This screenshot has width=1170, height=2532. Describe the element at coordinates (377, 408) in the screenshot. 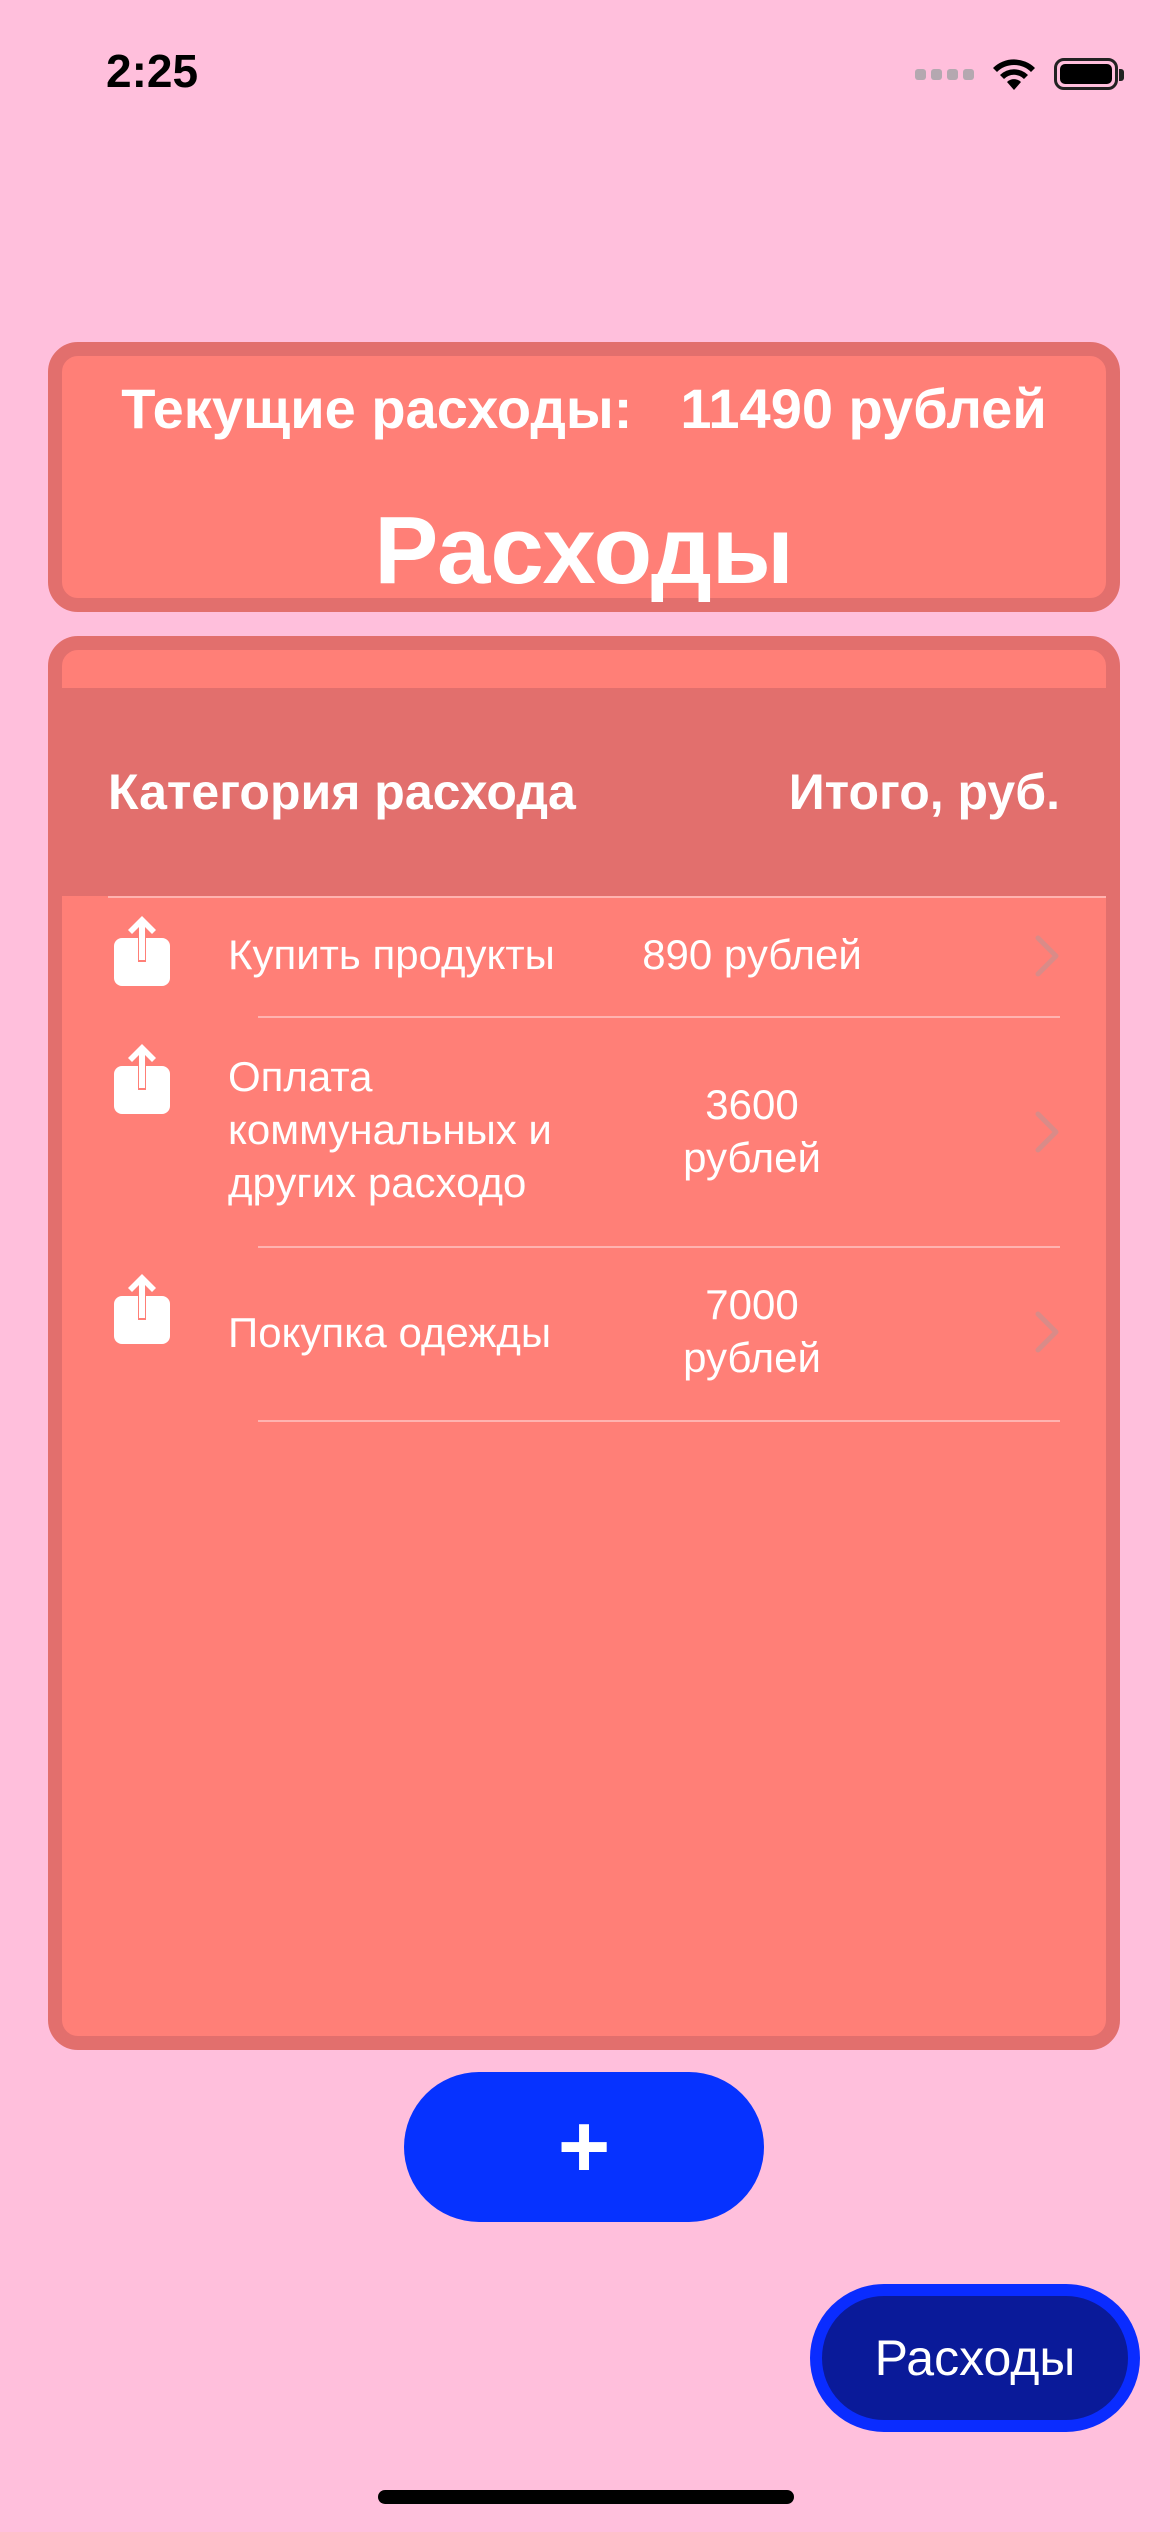

I see `current-expenses-label: Текущие расходы:` at that location.